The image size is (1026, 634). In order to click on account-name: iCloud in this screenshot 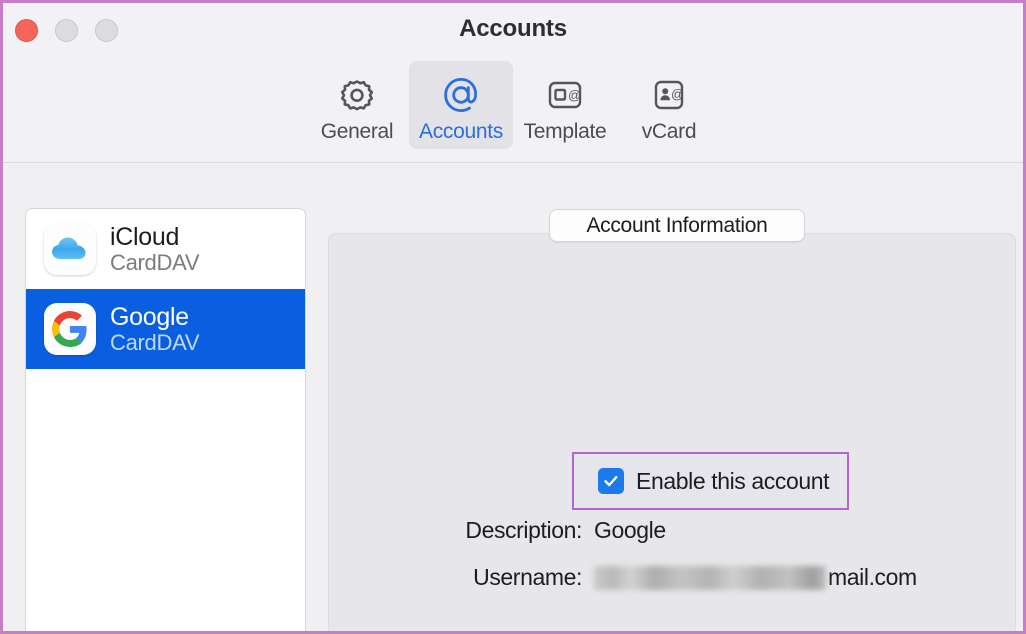, I will do `click(145, 236)`.